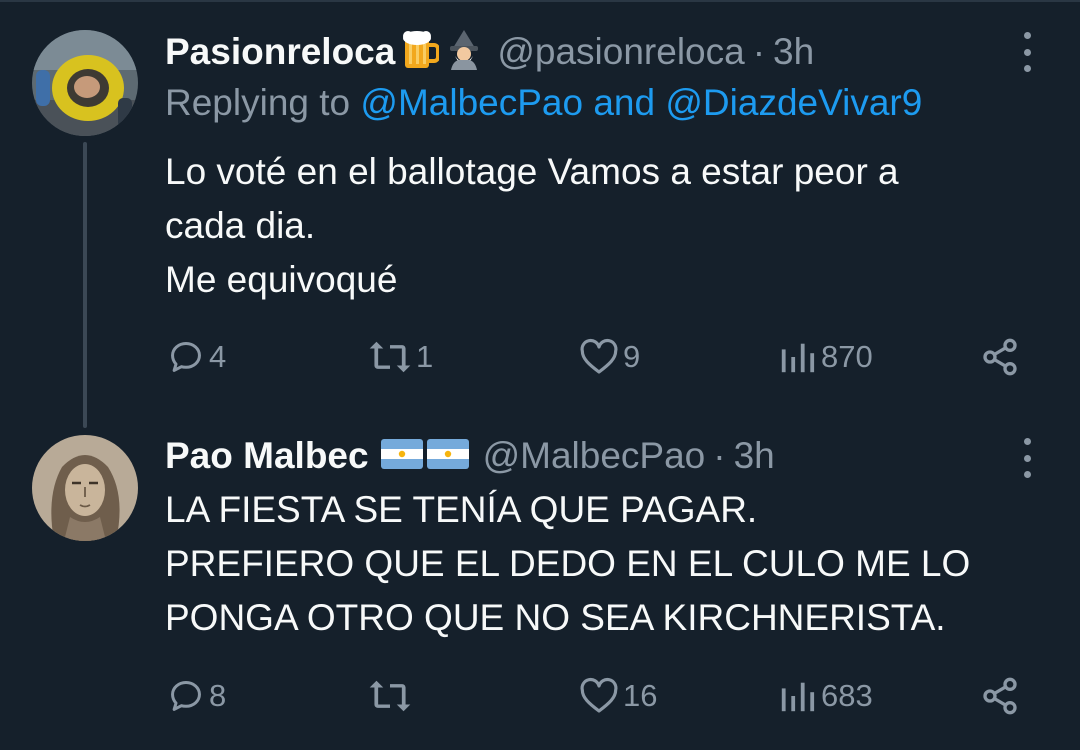 Image resolution: width=1080 pixels, height=750 pixels. I want to click on reply-button: 4, so click(196, 357).